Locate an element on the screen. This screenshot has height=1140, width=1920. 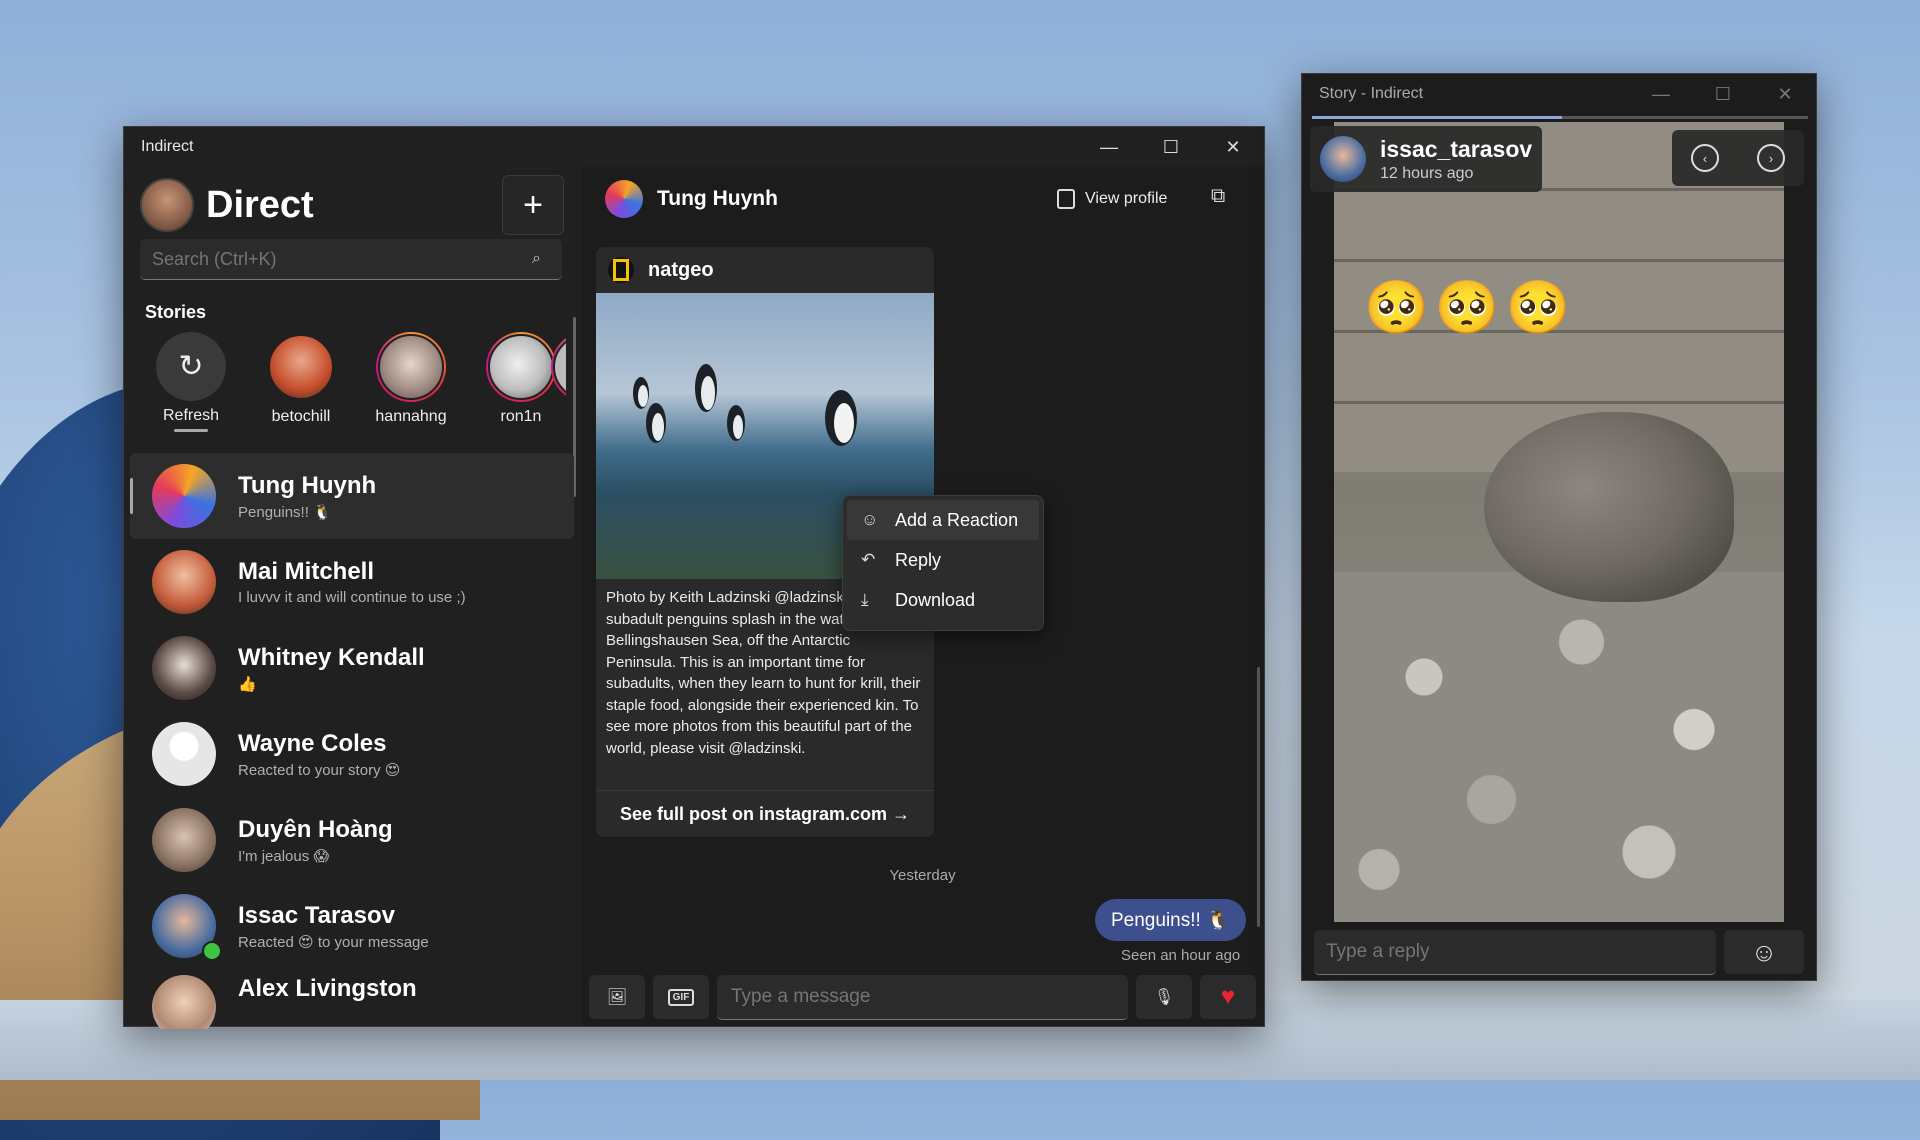
conversation-name: Wayne Coles is located at coordinates (312, 743).